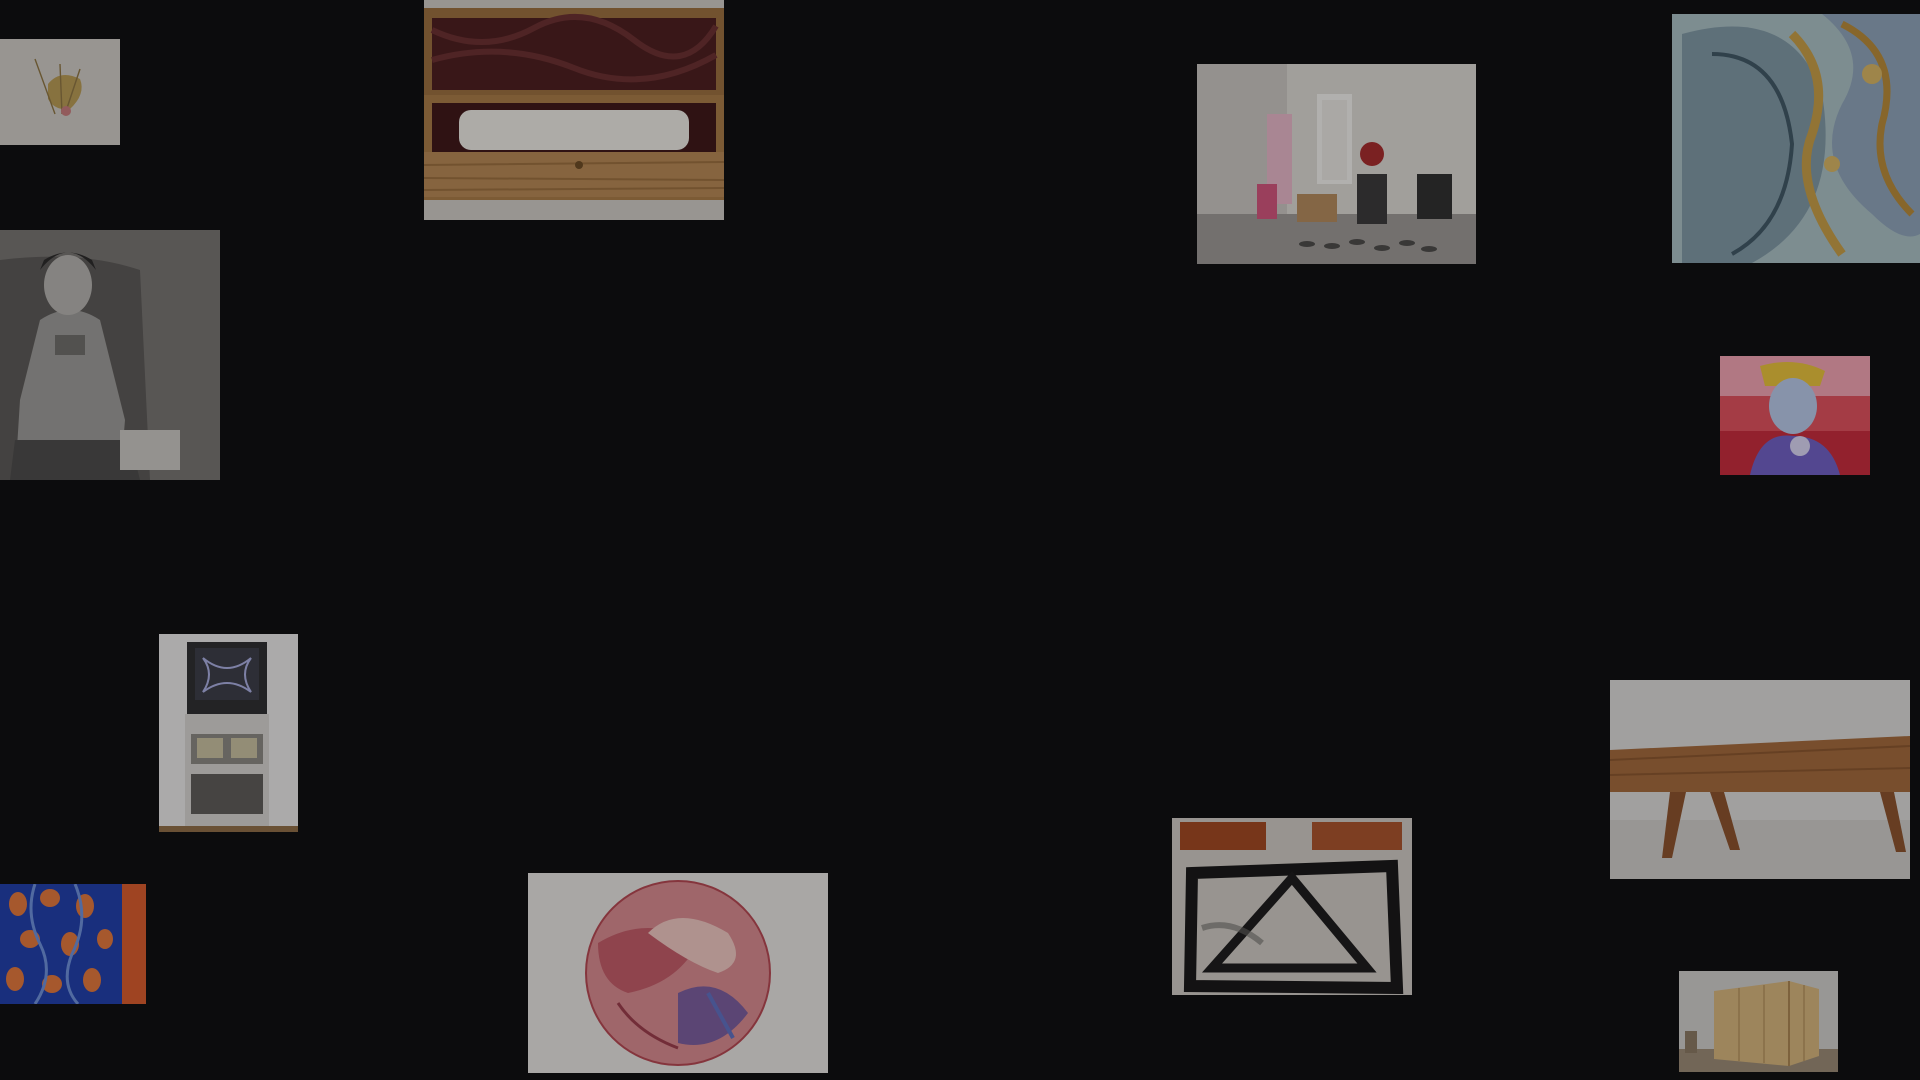  I want to click on bw-portrait-photo-thumbnail-icon, so click(110, 355).